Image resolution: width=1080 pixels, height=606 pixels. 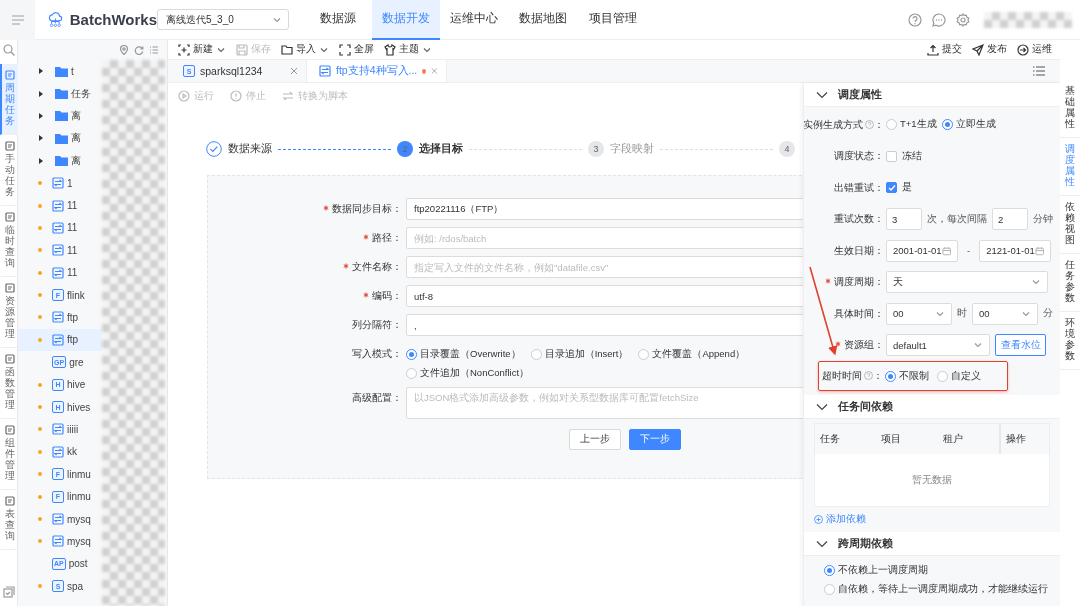 What do you see at coordinates (223, 19) in the screenshot?
I see `project-select: 离线迭代5_3_0` at bounding box center [223, 19].